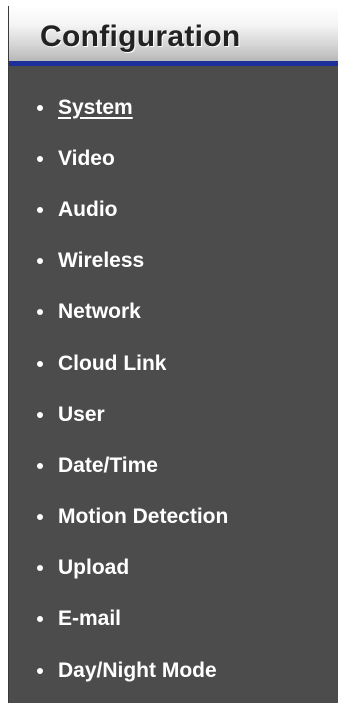  What do you see at coordinates (173, 363) in the screenshot?
I see `menu-item-cloud-link: Cloud Link` at bounding box center [173, 363].